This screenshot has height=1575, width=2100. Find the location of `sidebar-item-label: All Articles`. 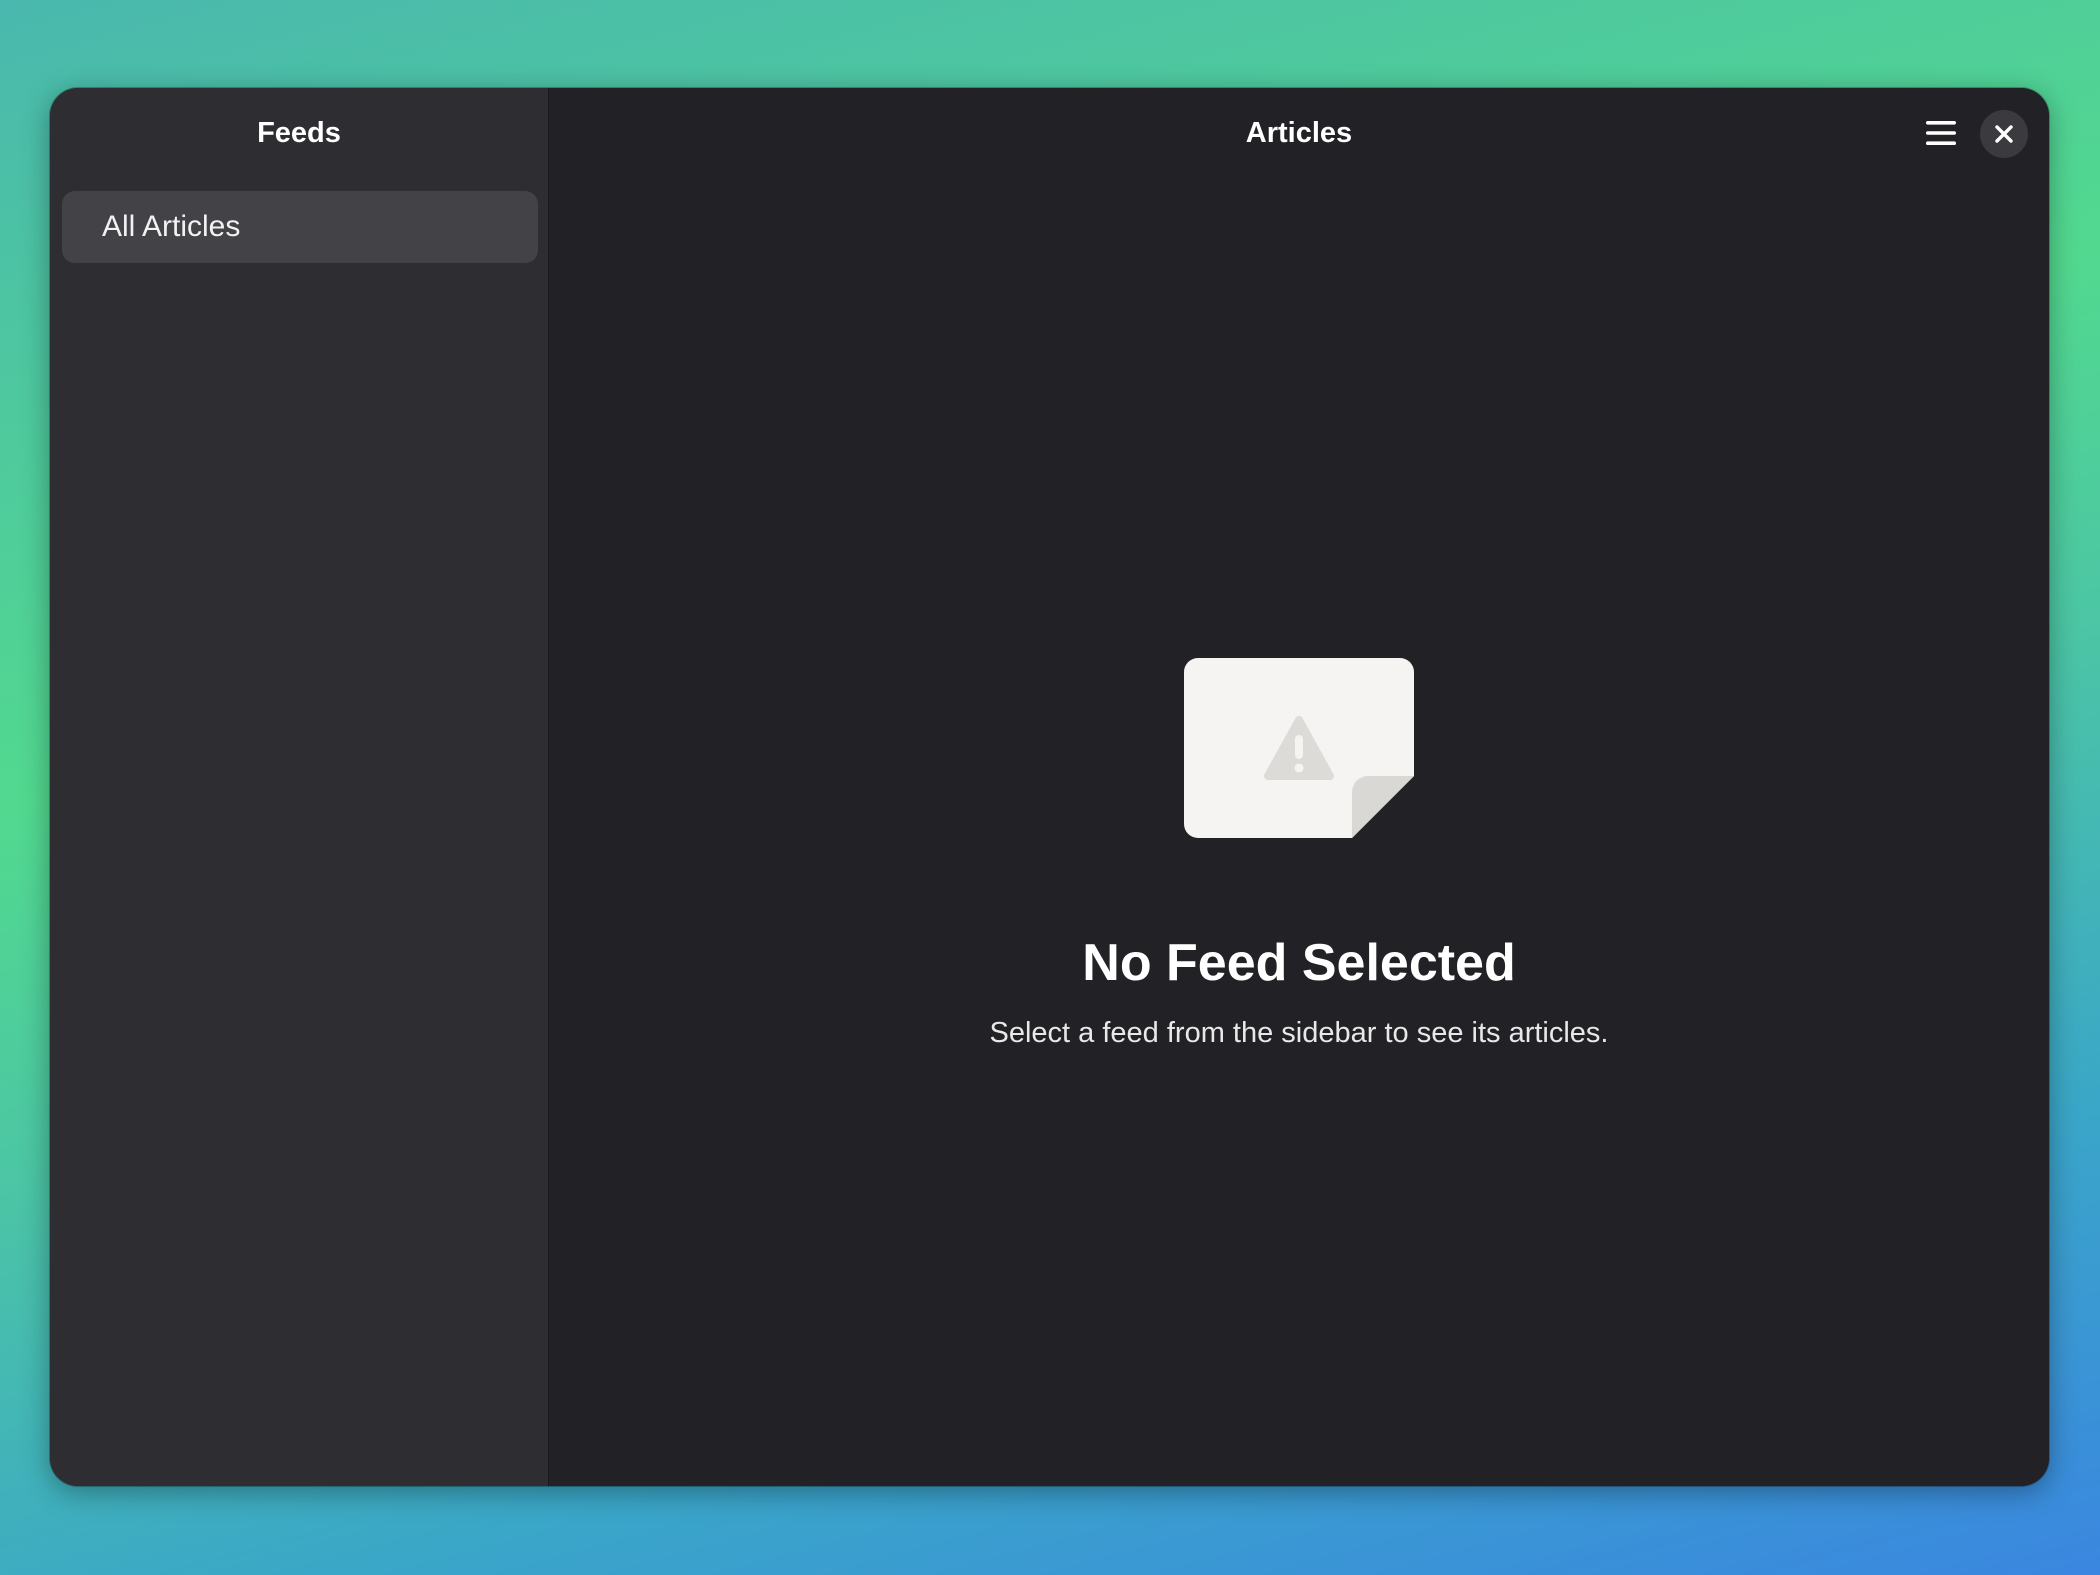

sidebar-item-label: All Articles is located at coordinates (171, 226).